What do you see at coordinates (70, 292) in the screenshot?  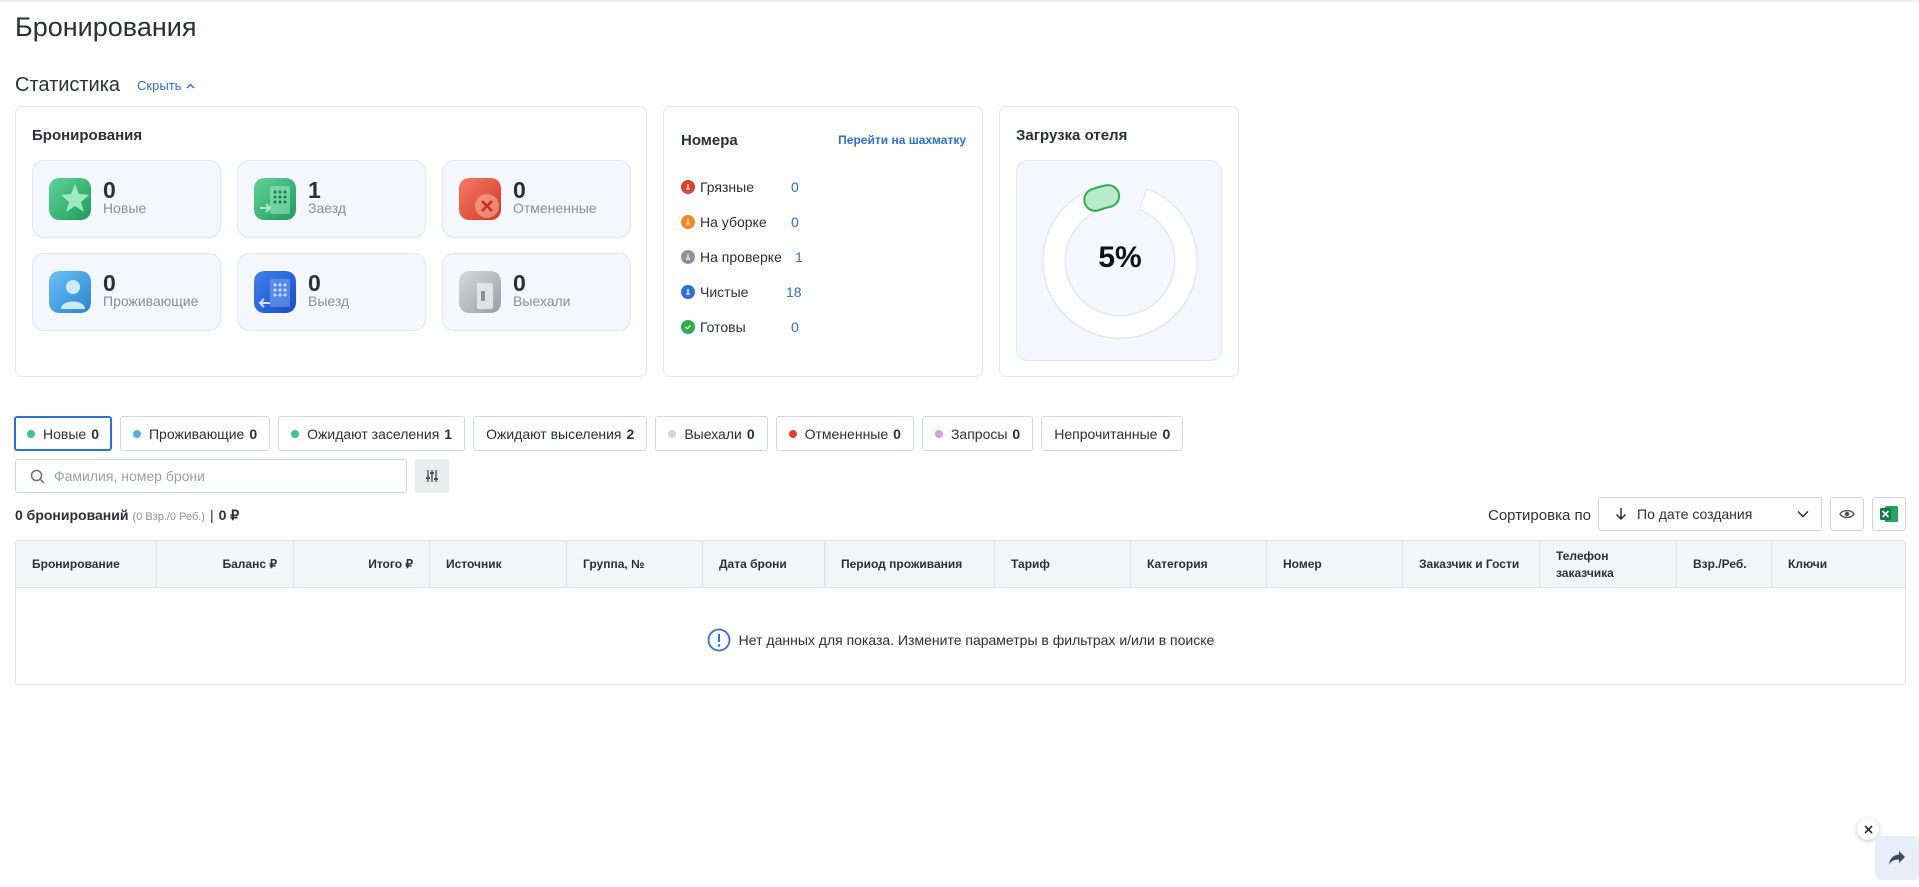 I see `guest-icon` at bounding box center [70, 292].